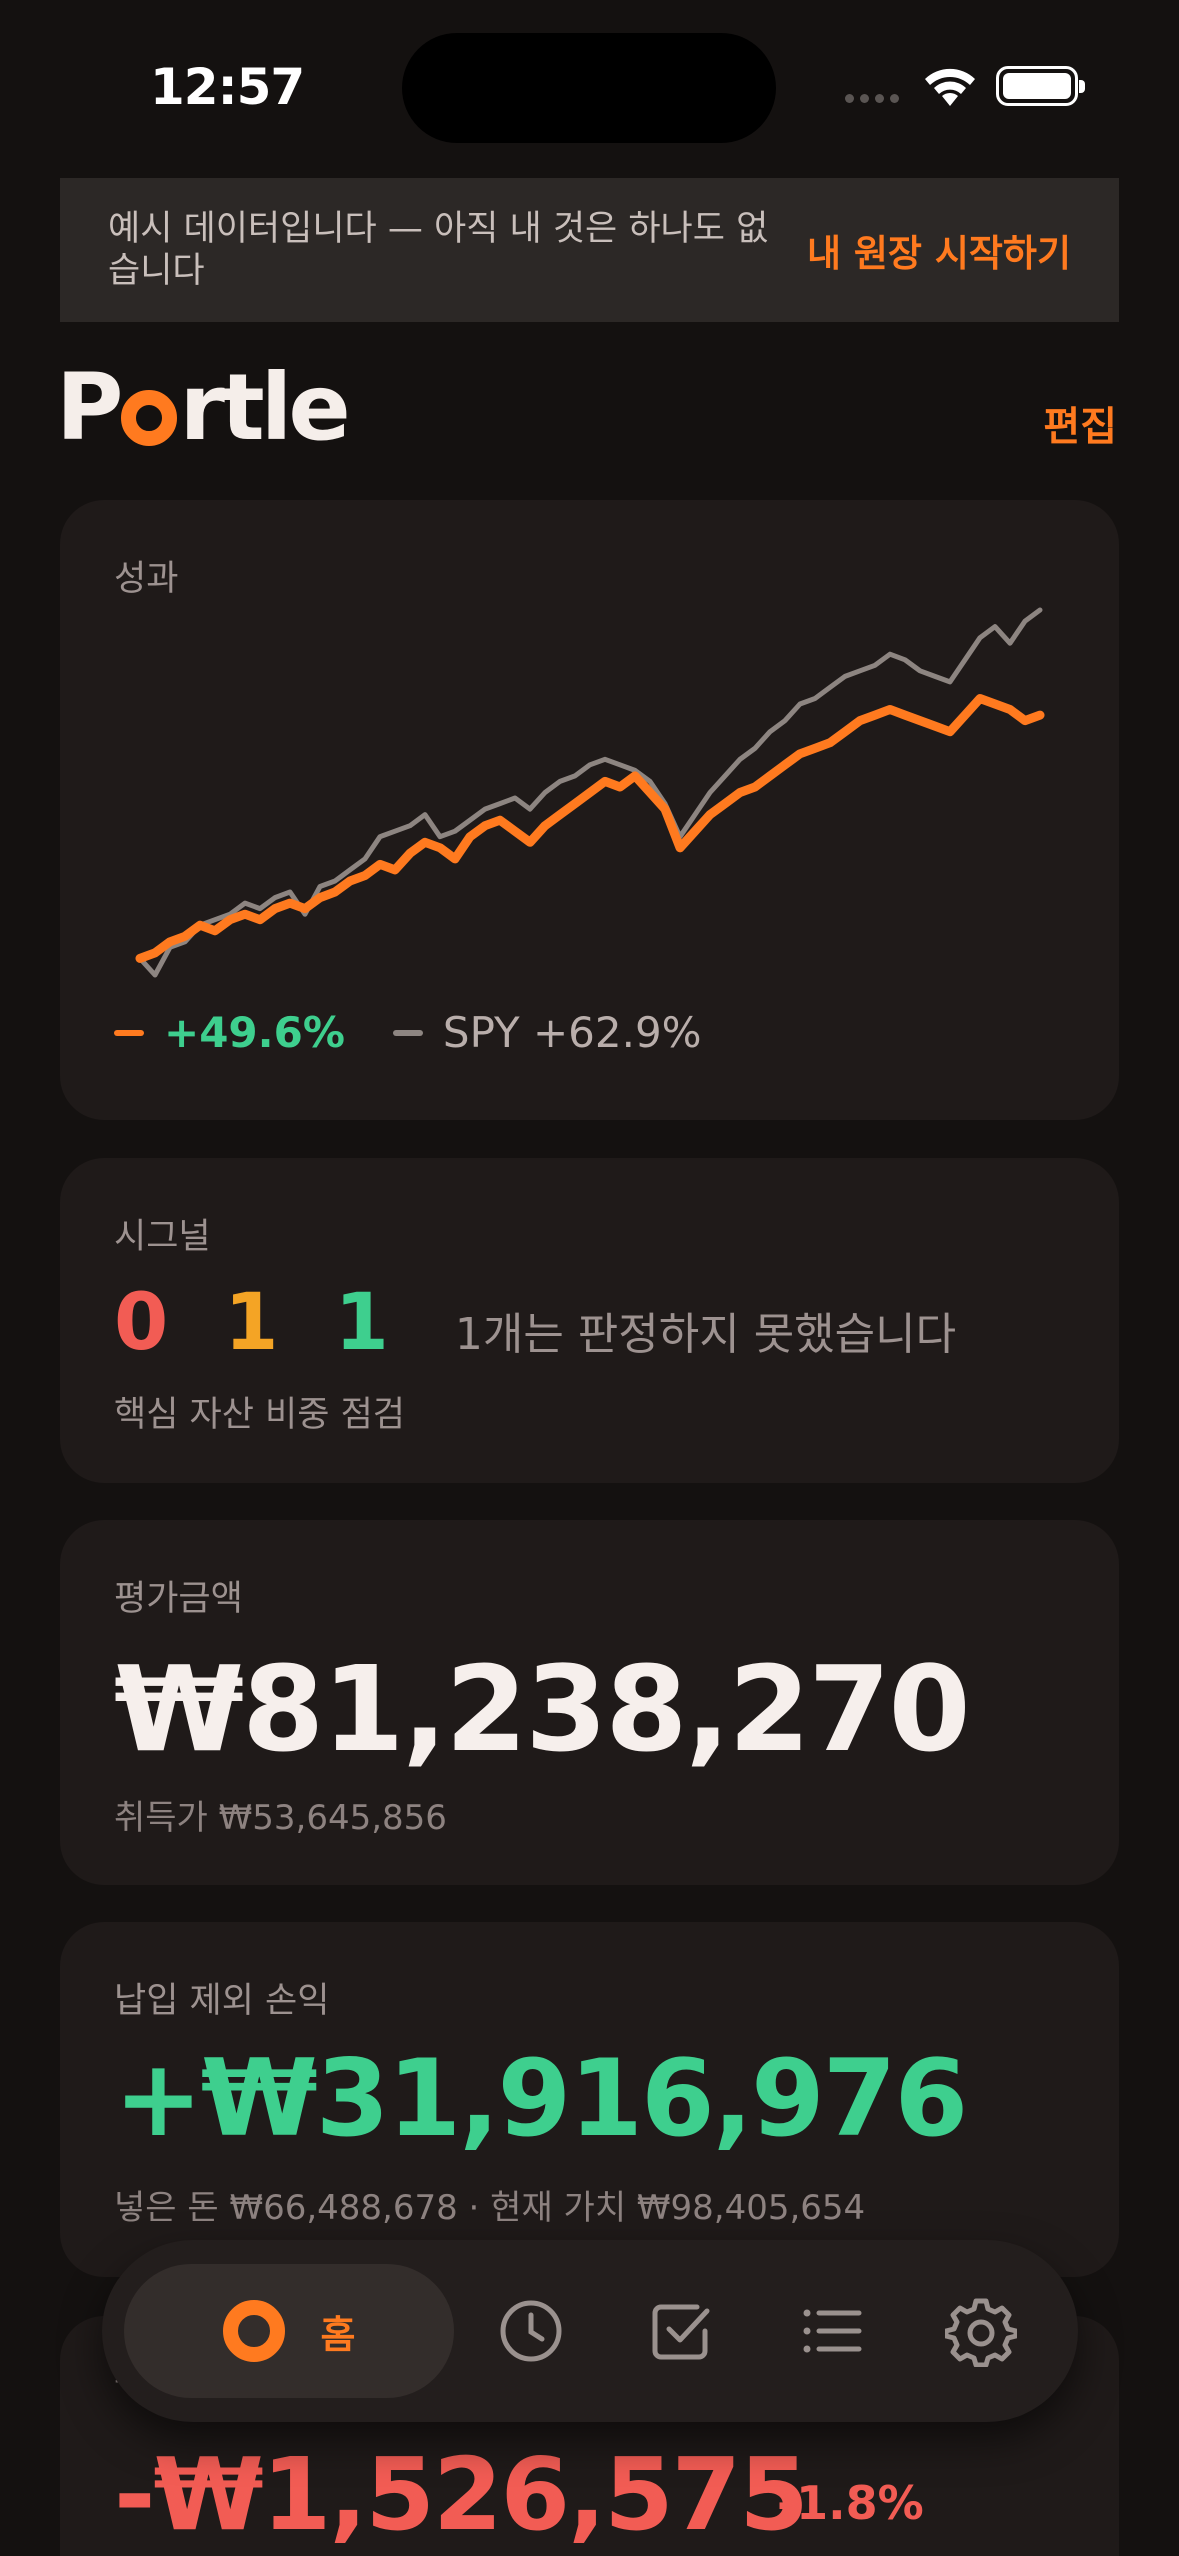  What do you see at coordinates (141, 1323) in the screenshot?
I see `signal-red-count: 0` at bounding box center [141, 1323].